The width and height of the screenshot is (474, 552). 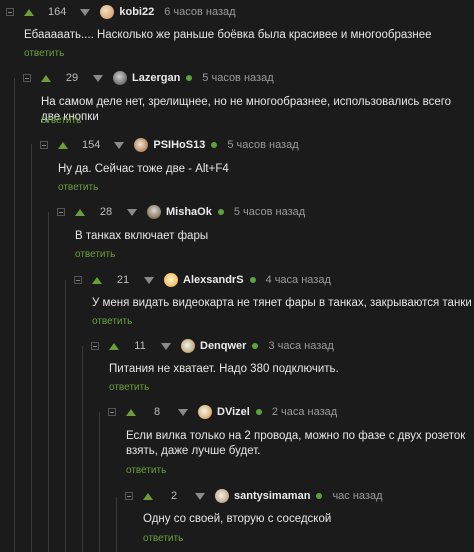 I want to click on comment-time: 2 часа назад, so click(x=304, y=412).